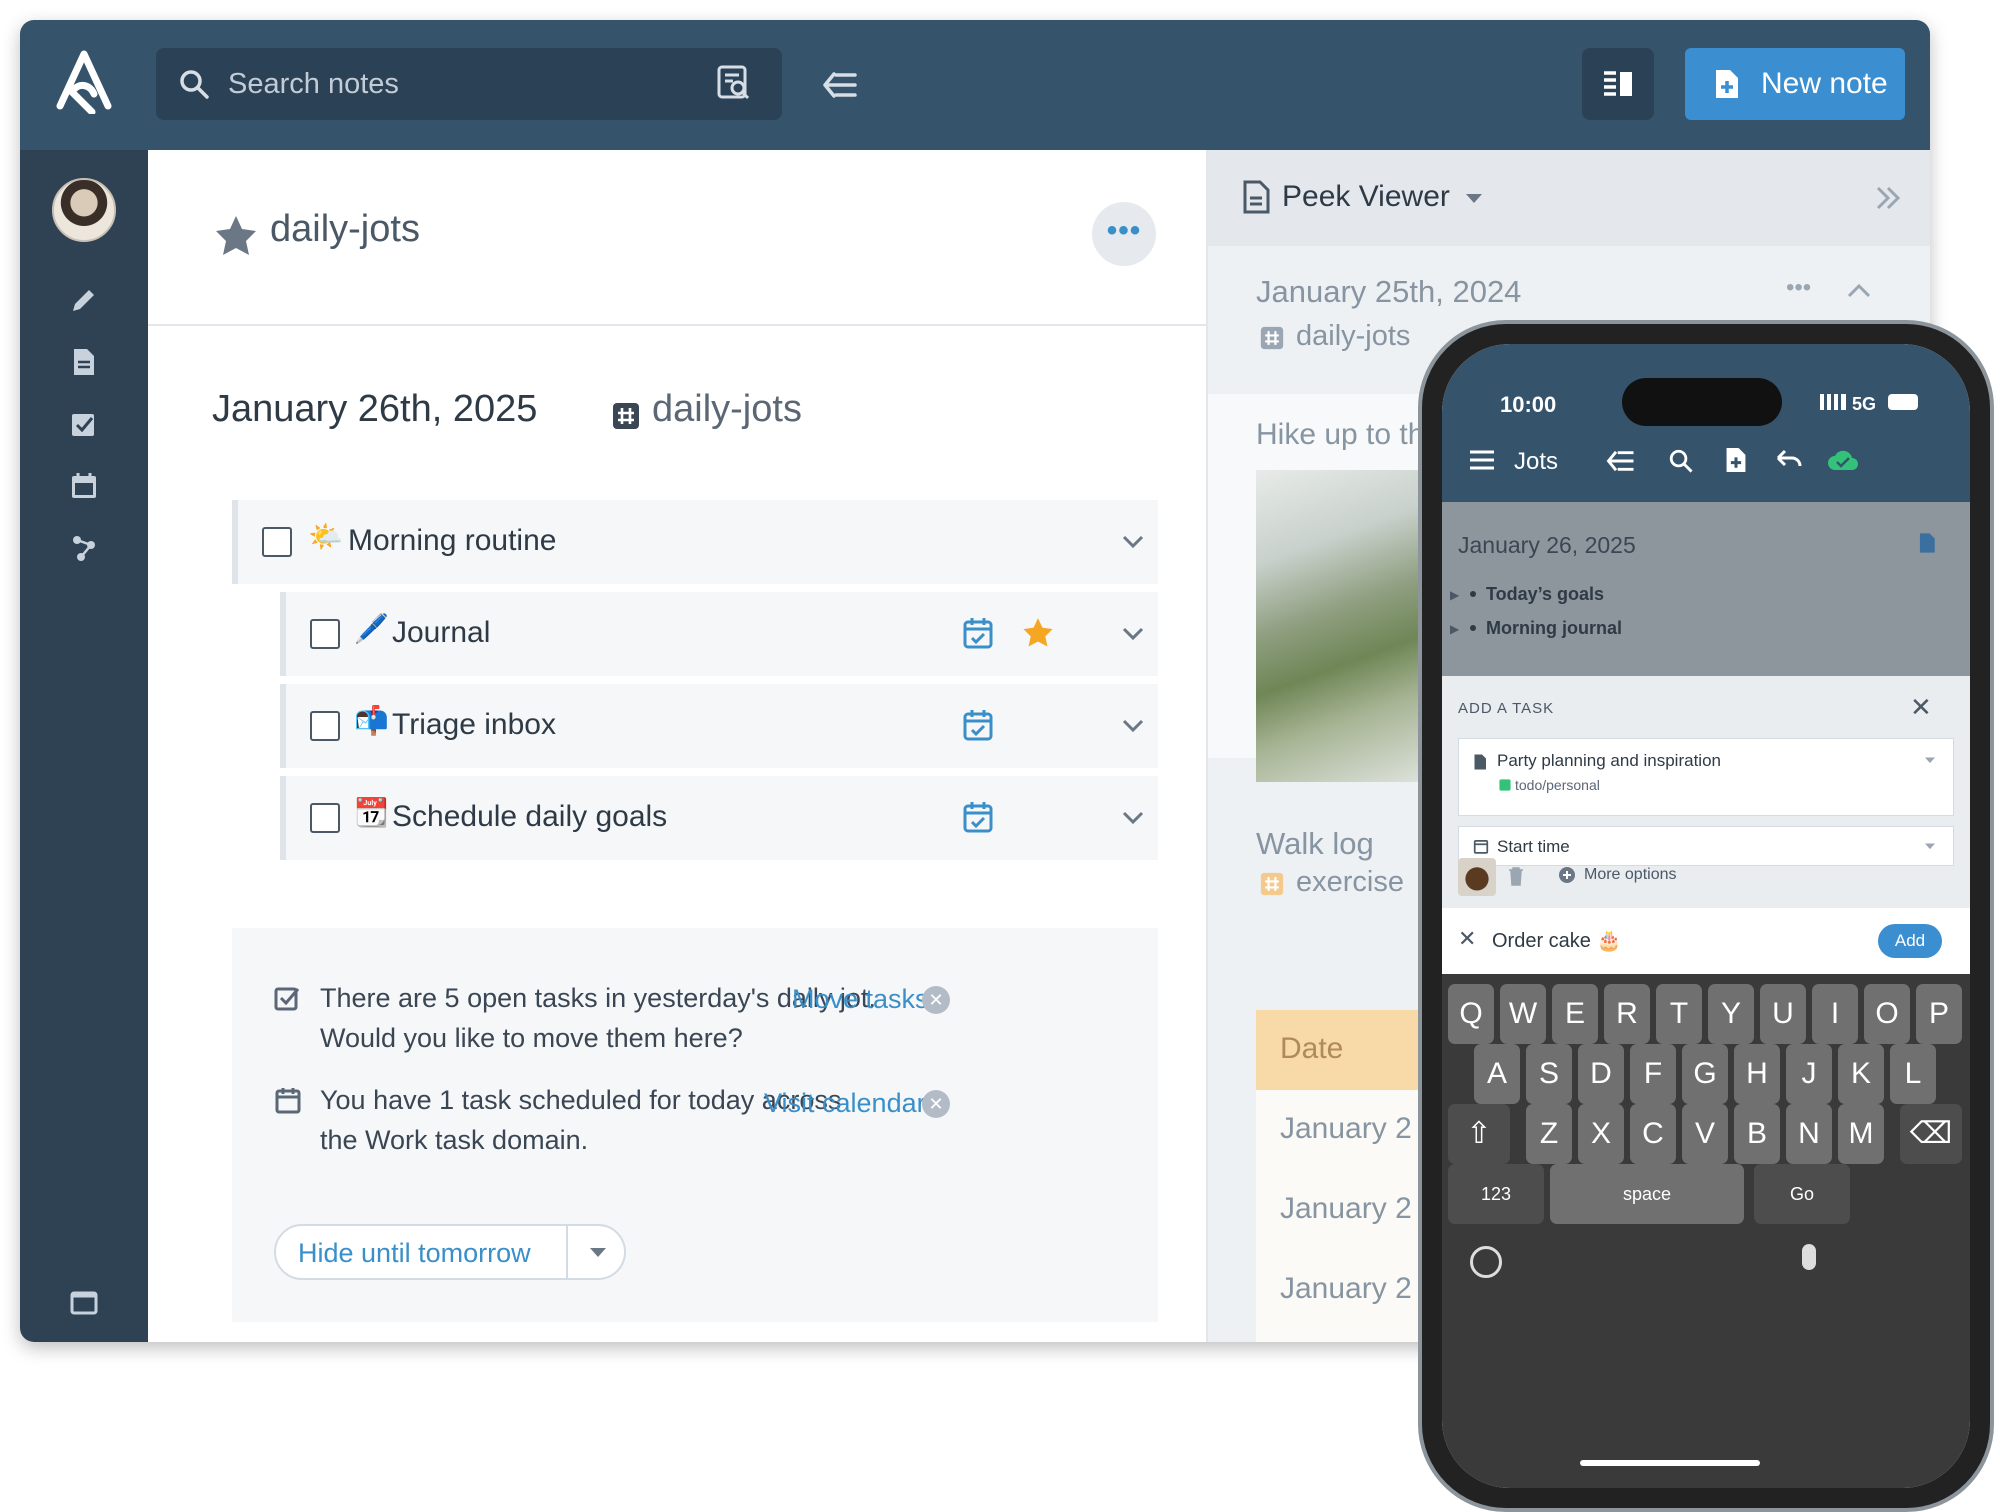  Describe the element at coordinates (1798, 288) in the screenshot. I see `entry-more-icon: •••` at that location.